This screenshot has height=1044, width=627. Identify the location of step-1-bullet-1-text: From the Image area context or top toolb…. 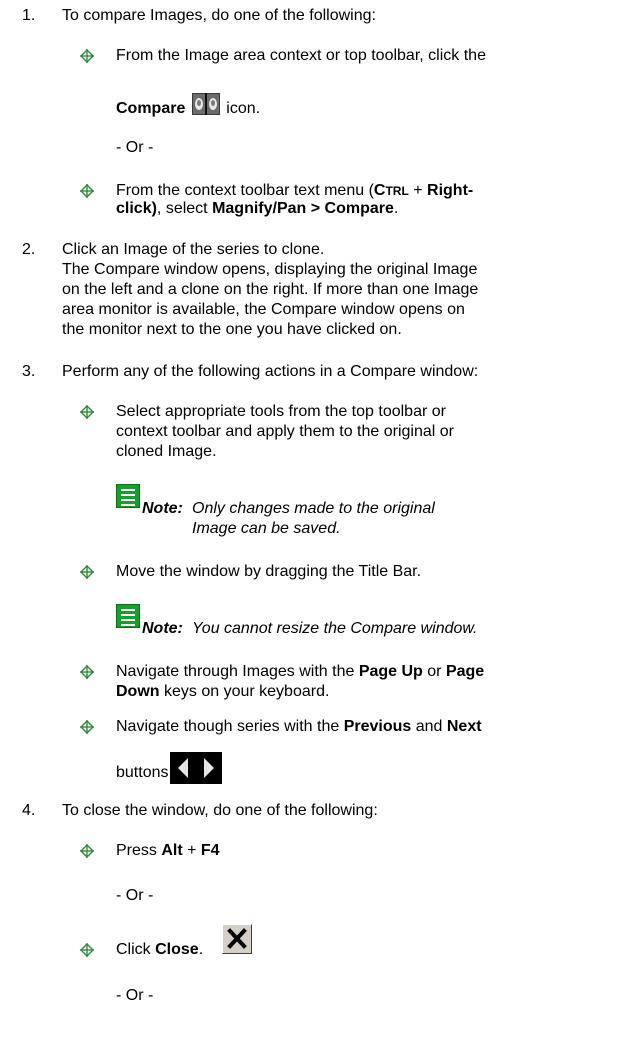
(301, 55).